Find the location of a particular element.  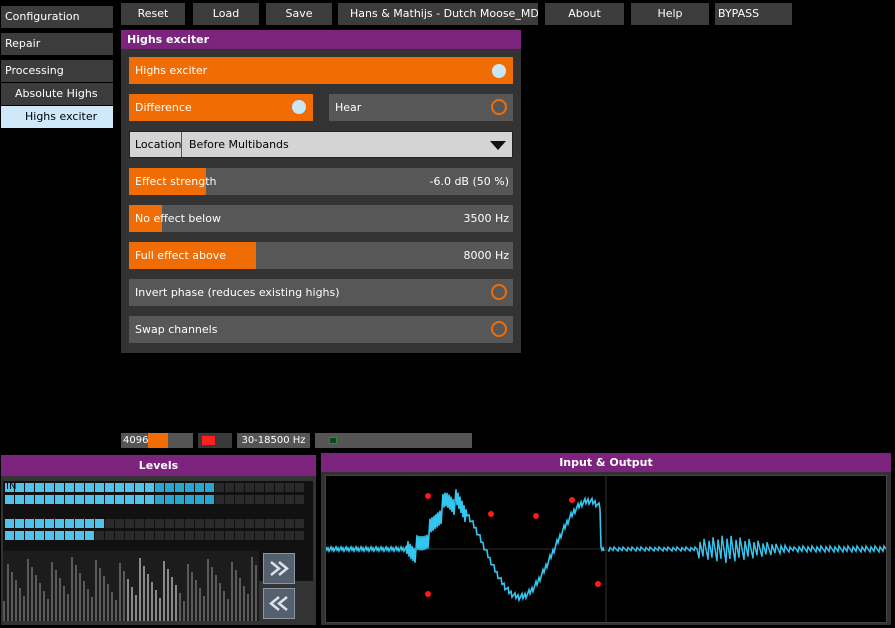

fft-size-value: 4096 is located at coordinates (136, 440).